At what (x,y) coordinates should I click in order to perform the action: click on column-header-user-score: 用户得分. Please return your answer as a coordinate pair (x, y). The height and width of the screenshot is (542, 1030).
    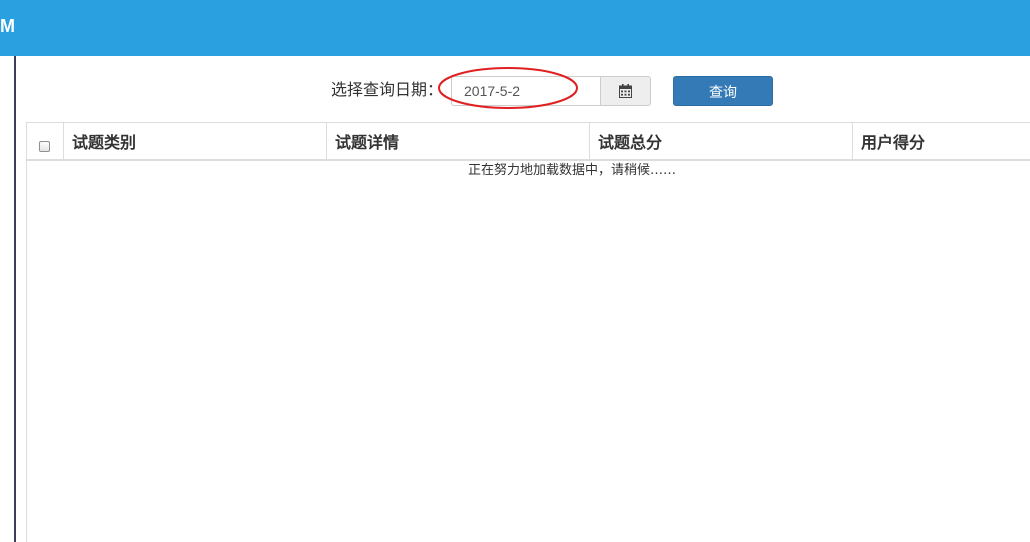
    Looking at the image, I should click on (941, 141).